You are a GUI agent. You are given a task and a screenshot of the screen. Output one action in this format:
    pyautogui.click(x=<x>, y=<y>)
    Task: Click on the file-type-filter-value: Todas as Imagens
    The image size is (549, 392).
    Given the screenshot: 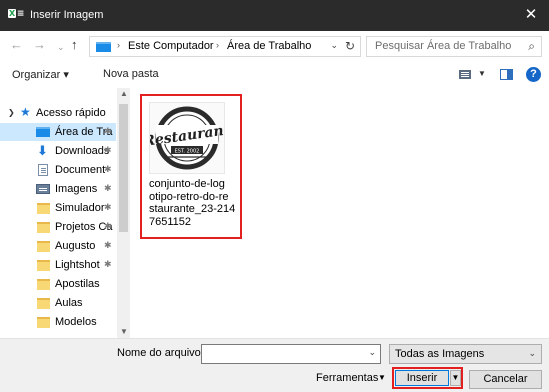 What is the action you would take?
    pyautogui.click(x=440, y=354)
    